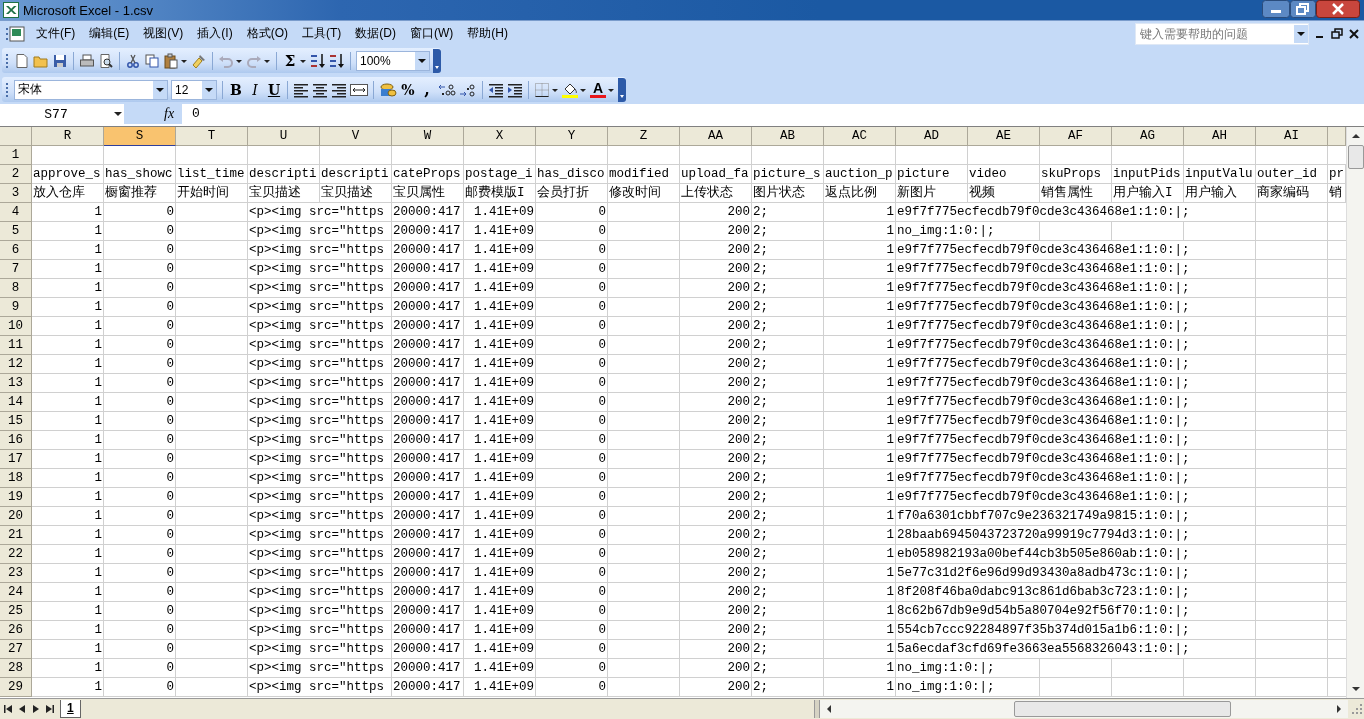 The image size is (1364, 719). What do you see at coordinates (427, 89) in the screenshot?
I see `comma-button: ,` at bounding box center [427, 89].